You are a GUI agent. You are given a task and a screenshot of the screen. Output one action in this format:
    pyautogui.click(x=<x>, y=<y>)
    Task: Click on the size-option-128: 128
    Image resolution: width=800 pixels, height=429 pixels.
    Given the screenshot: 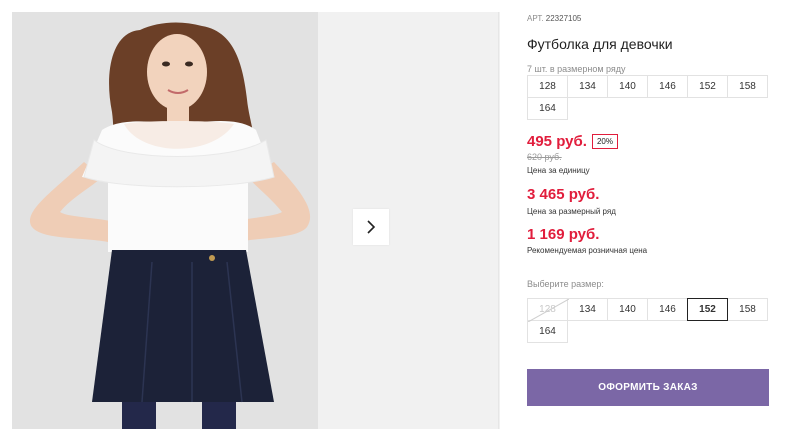 What is the action you would take?
    pyautogui.click(x=548, y=310)
    